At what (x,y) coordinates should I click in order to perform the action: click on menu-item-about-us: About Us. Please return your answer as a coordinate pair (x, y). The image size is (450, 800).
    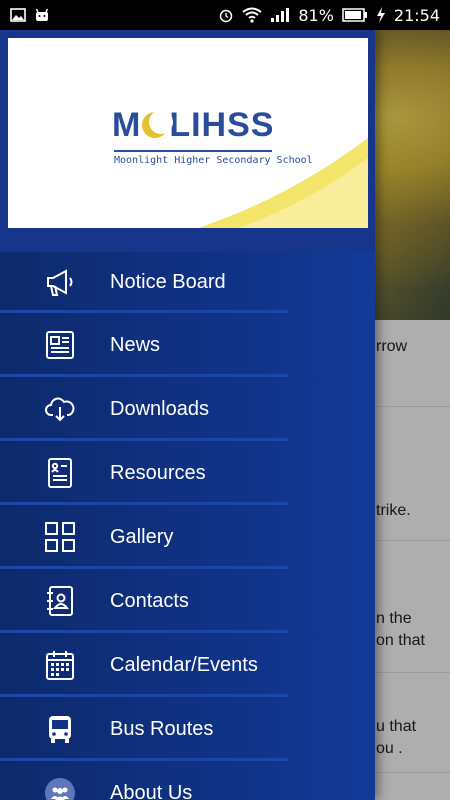
    Looking at the image, I should click on (187, 780).